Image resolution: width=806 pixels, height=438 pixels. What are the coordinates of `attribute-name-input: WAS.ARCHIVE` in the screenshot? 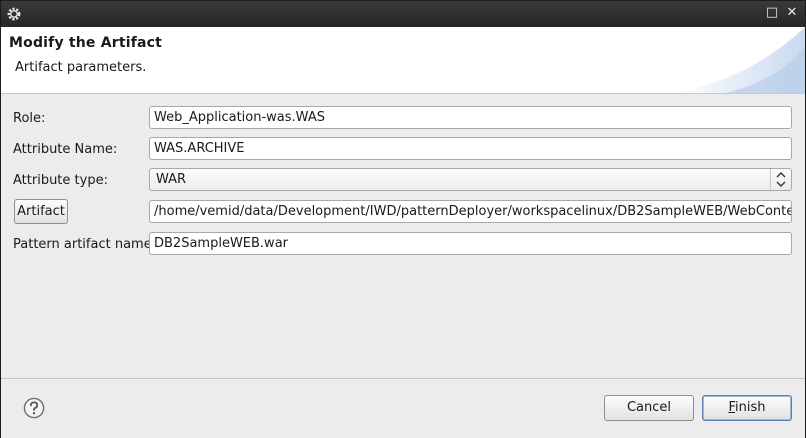 It's located at (470, 148).